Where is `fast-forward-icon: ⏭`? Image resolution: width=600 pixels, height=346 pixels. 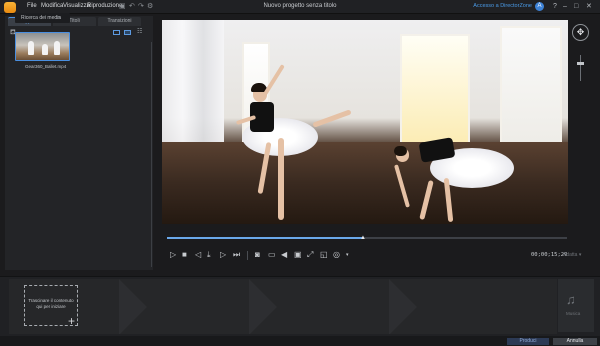
fast-forward-icon: ⏭ is located at coordinates (236, 255).